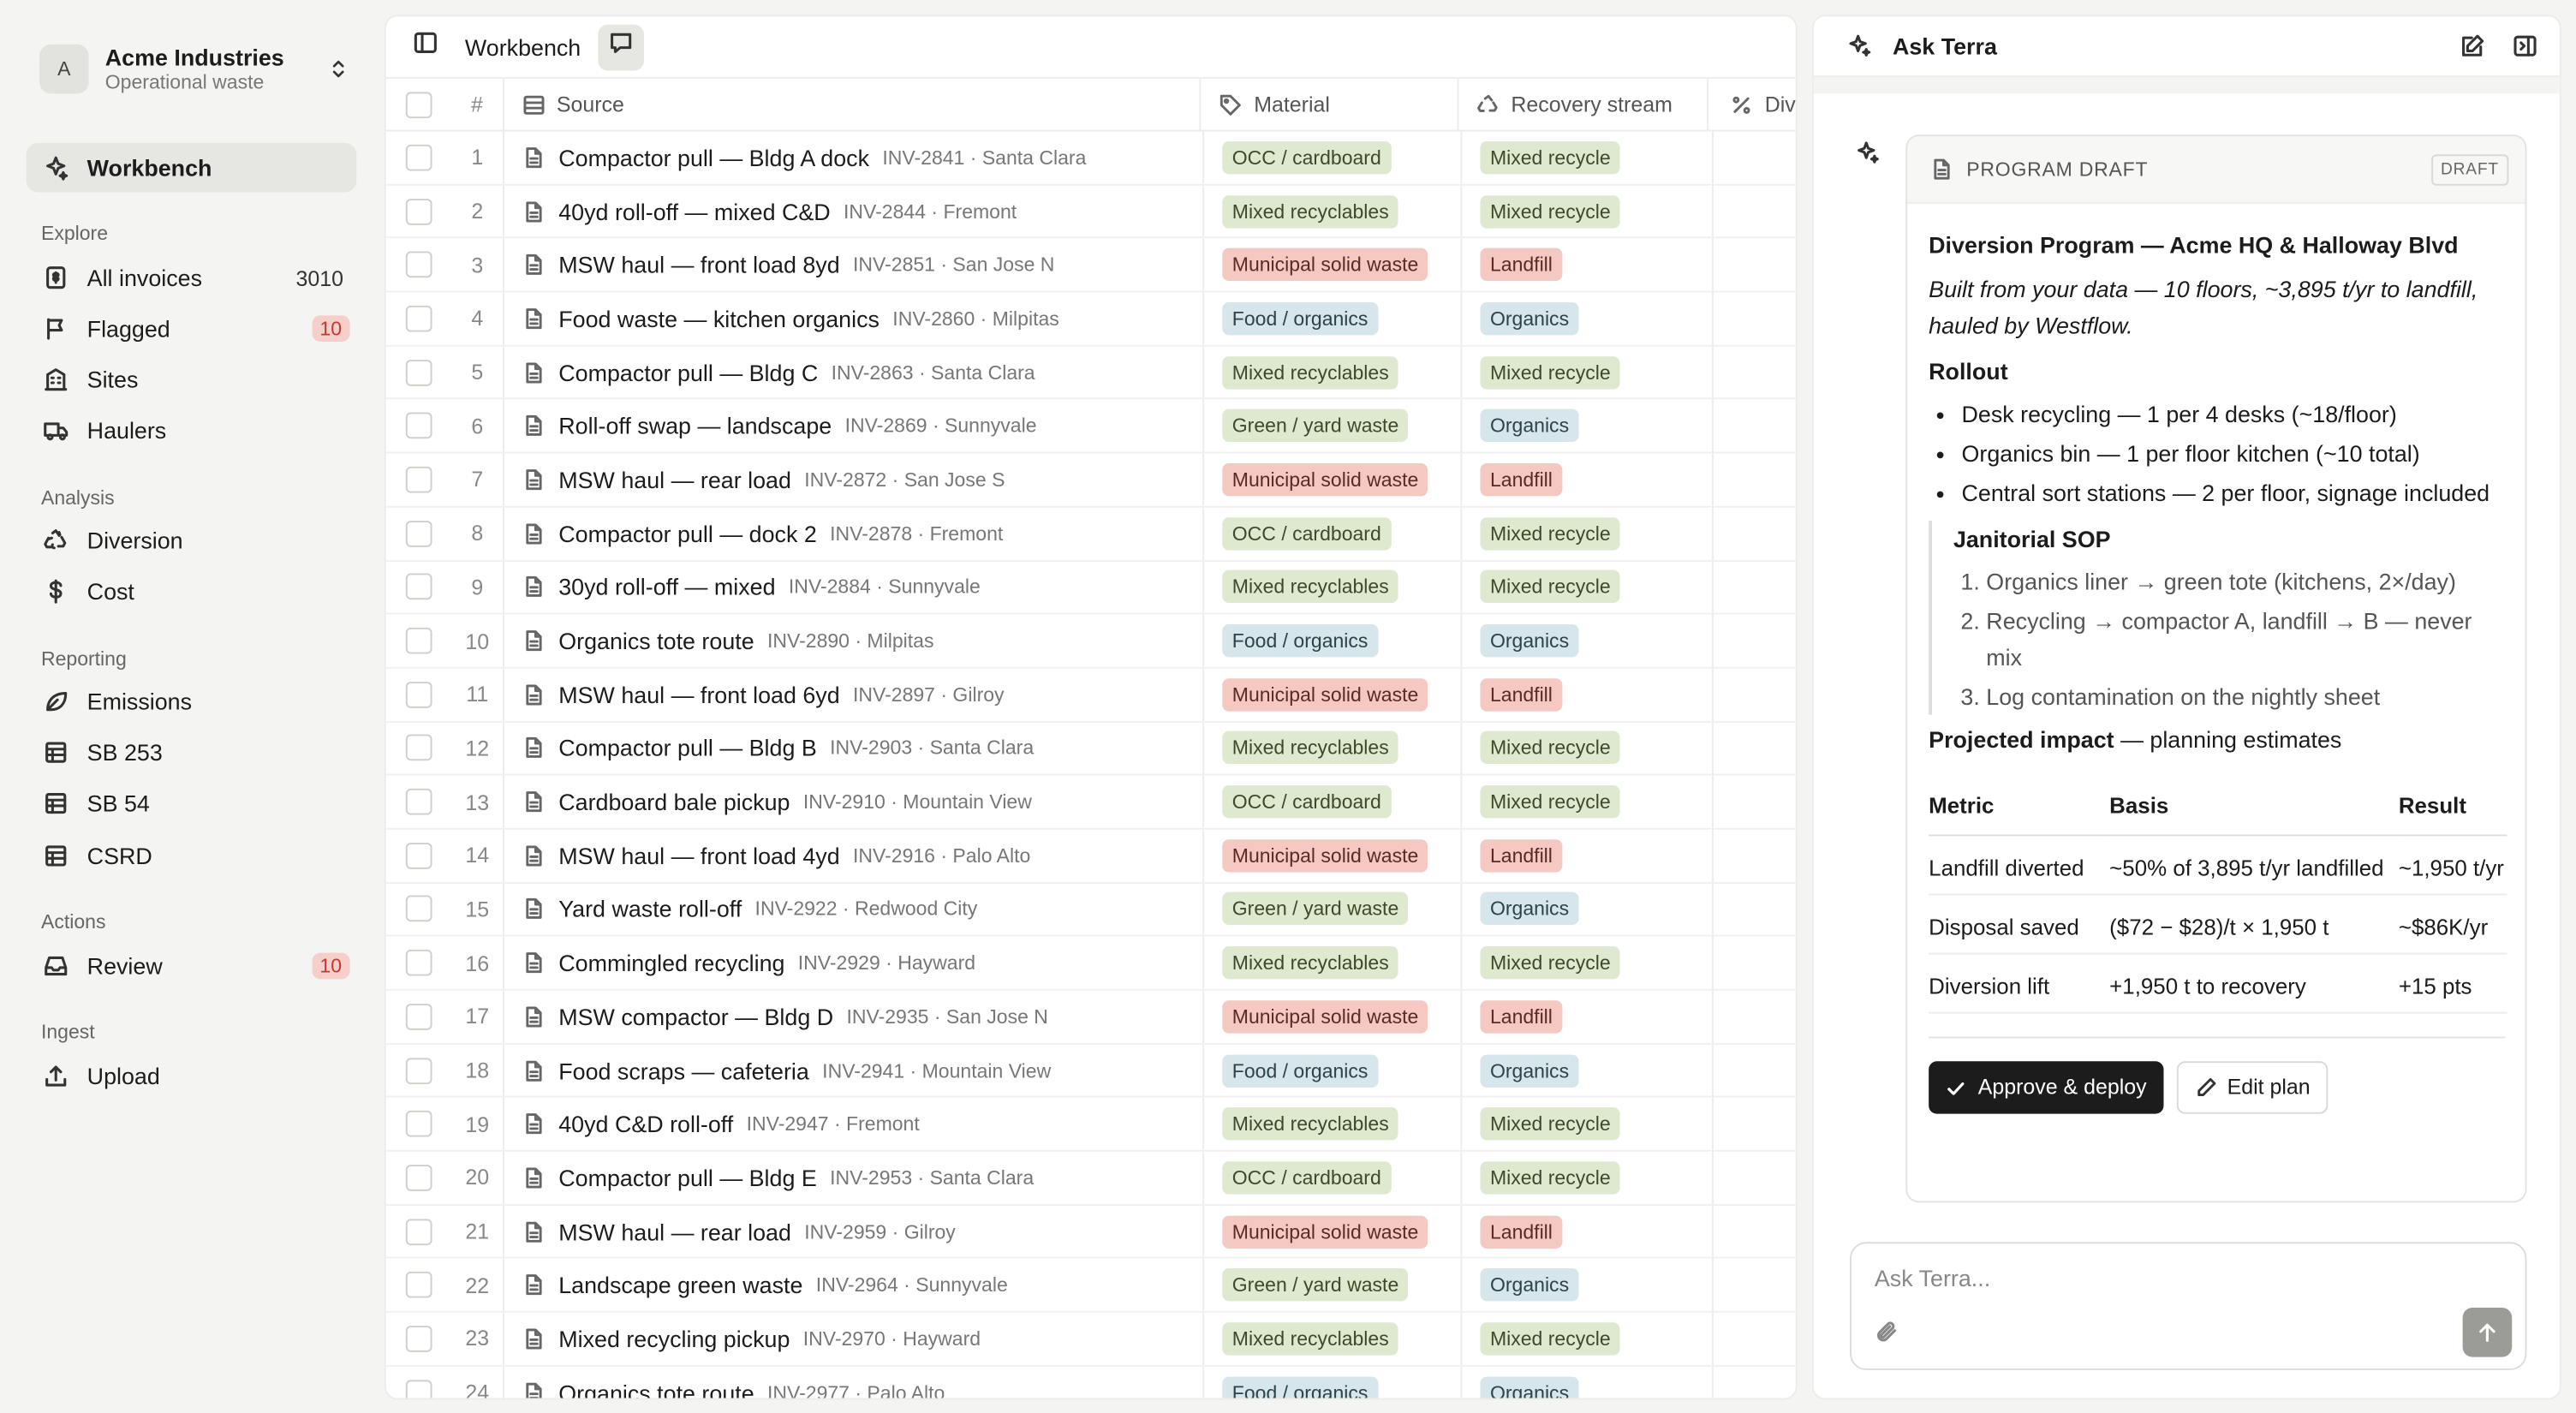 The height and width of the screenshot is (1413, 2576). Describe the element at coordinates (425, 47) in the screenshot. I see `toggle-sidebar-button` at that location.